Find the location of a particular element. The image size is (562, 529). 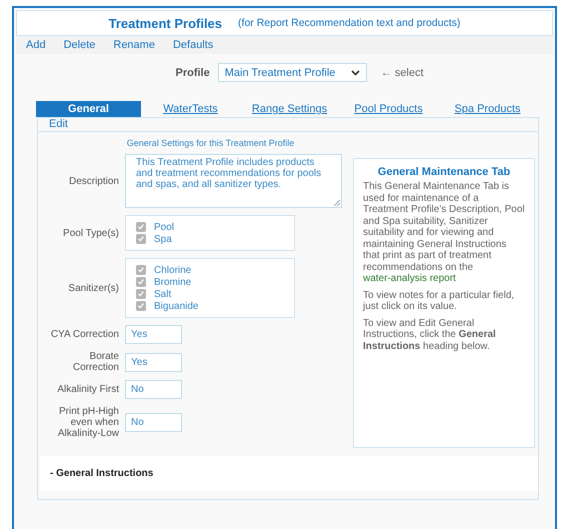

option-label: Biguanide is located at coordinates (176, 306).